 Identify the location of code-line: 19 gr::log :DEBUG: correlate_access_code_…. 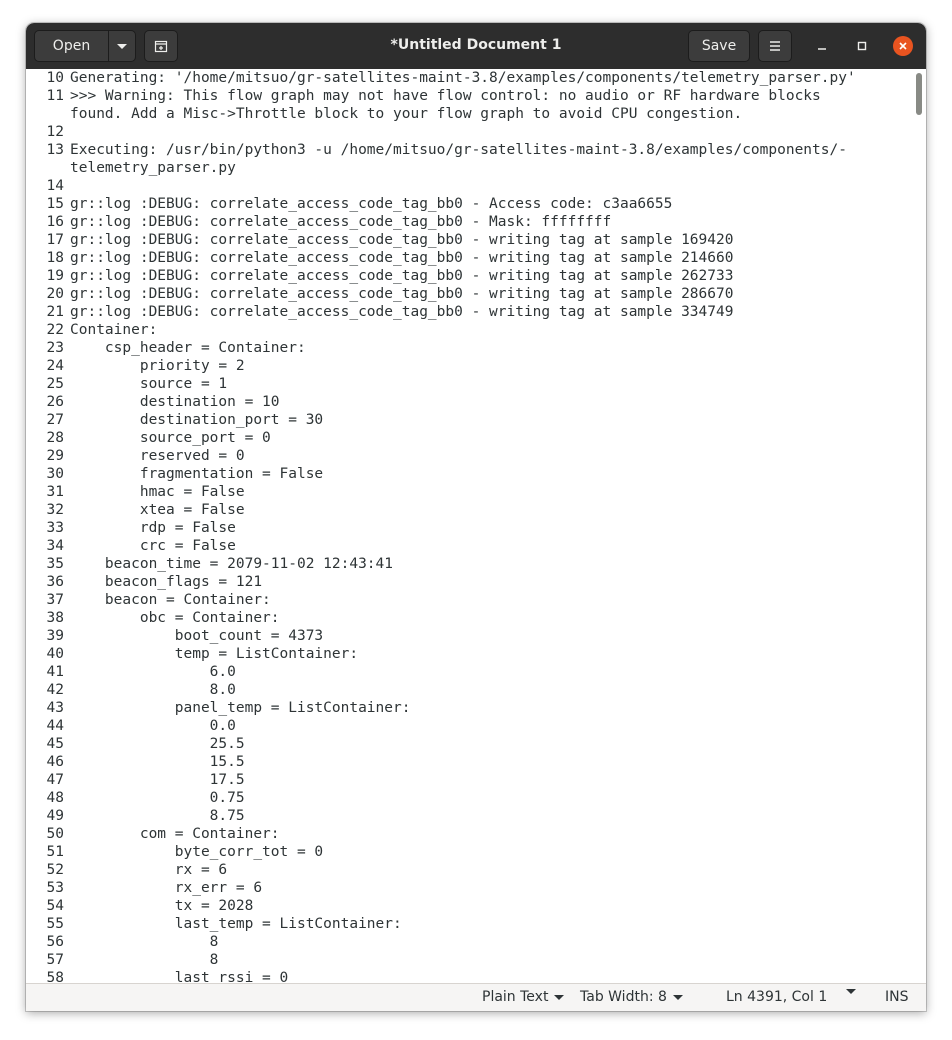
(469, 276).